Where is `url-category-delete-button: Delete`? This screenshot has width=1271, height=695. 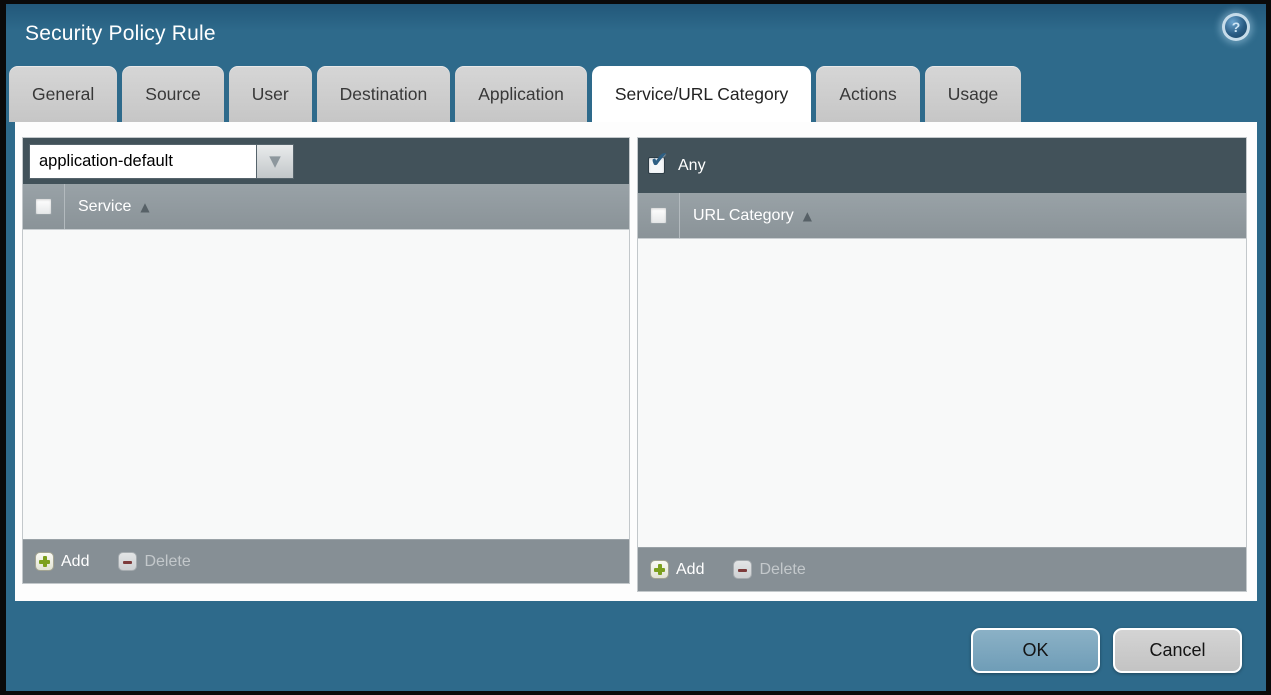
url-category-delete-button: Delete is located at coordinates (769, 569).